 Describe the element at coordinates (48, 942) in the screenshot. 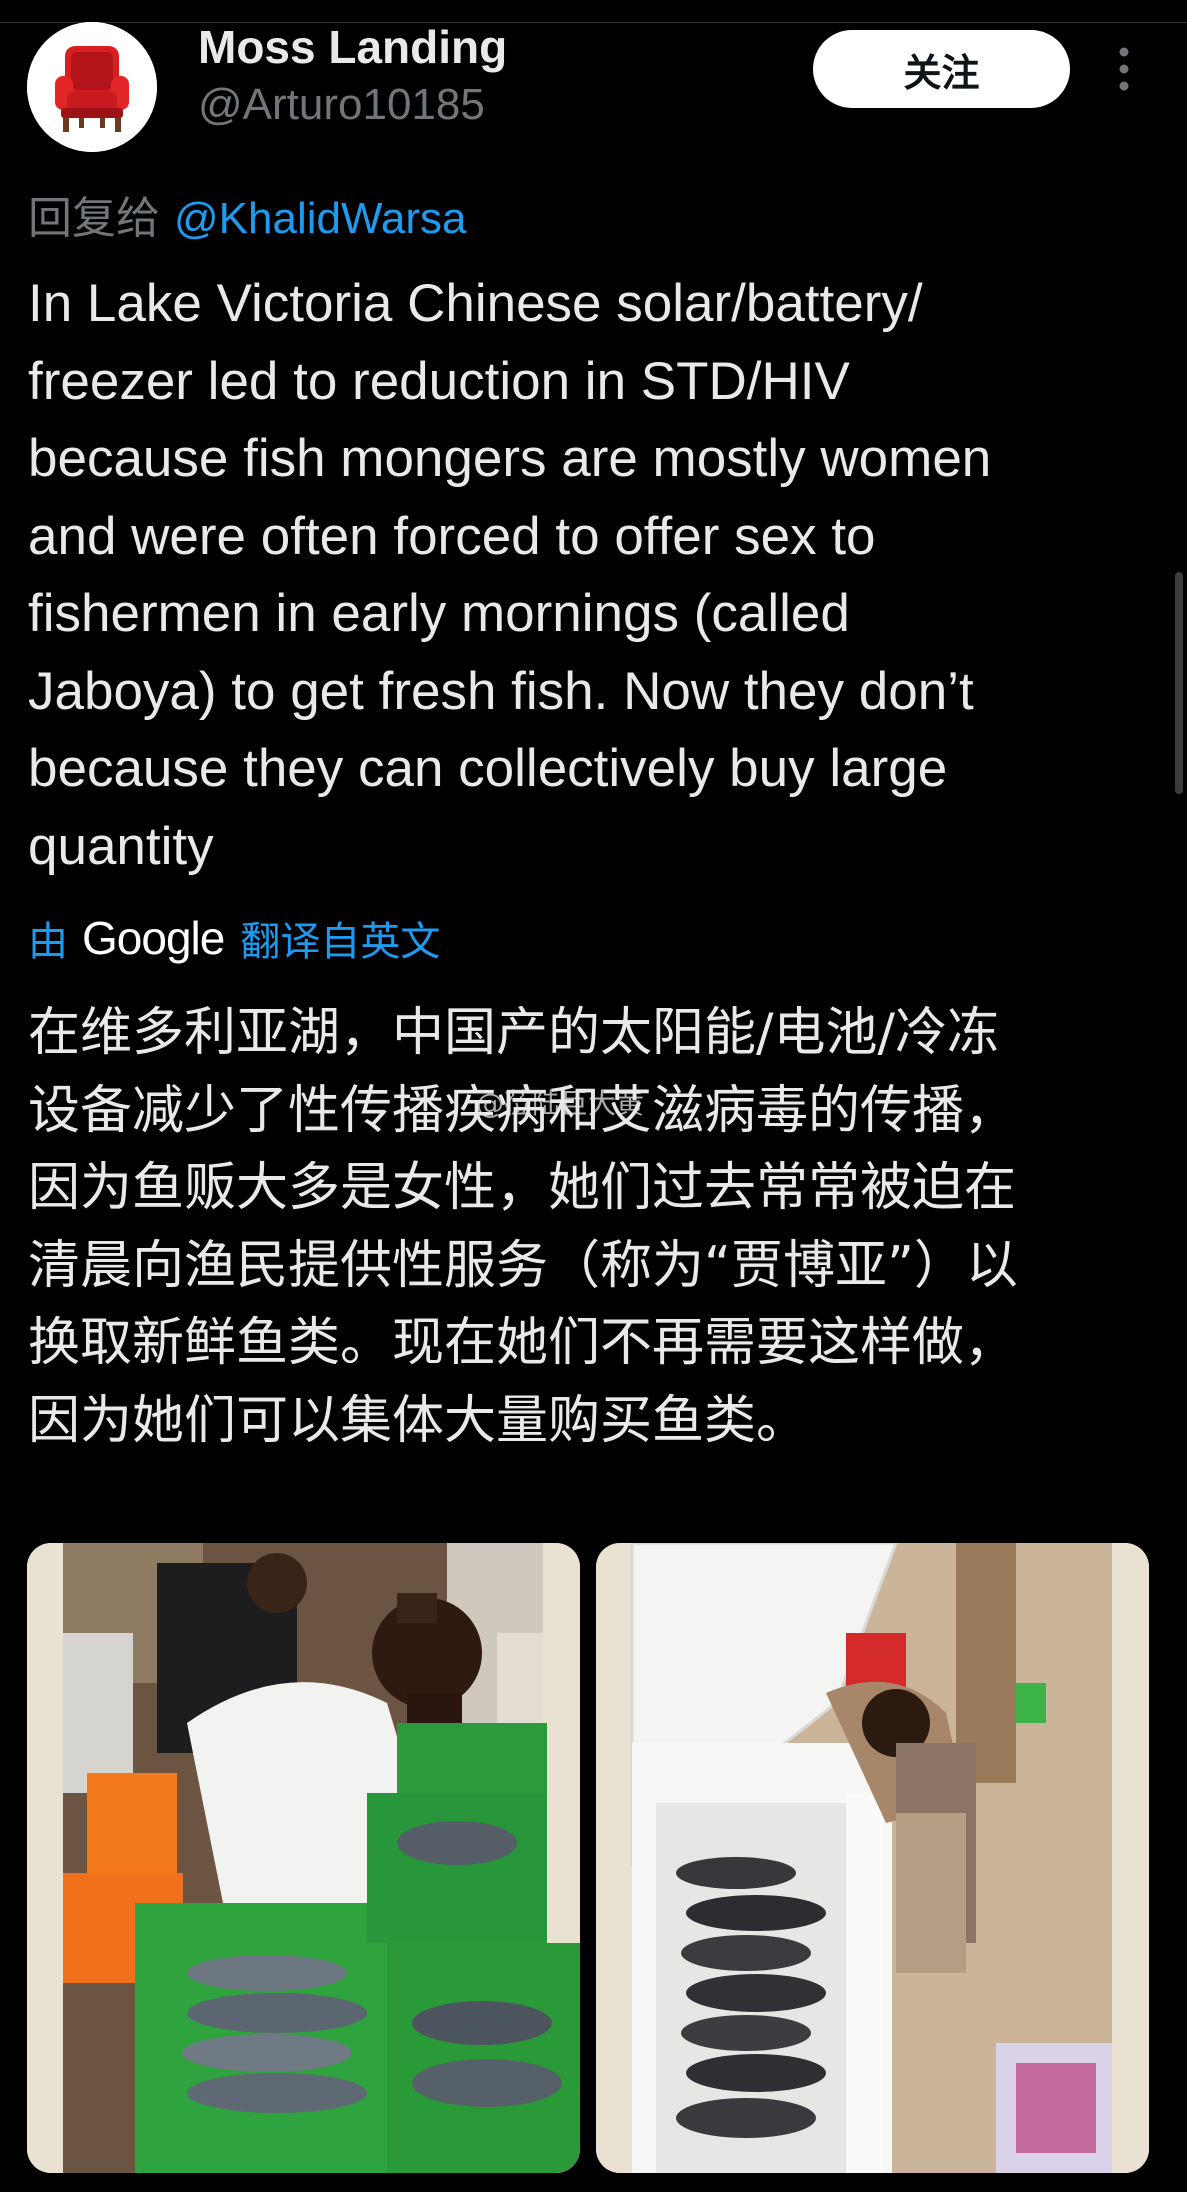

I see `translation-by-label: 由` at that location.